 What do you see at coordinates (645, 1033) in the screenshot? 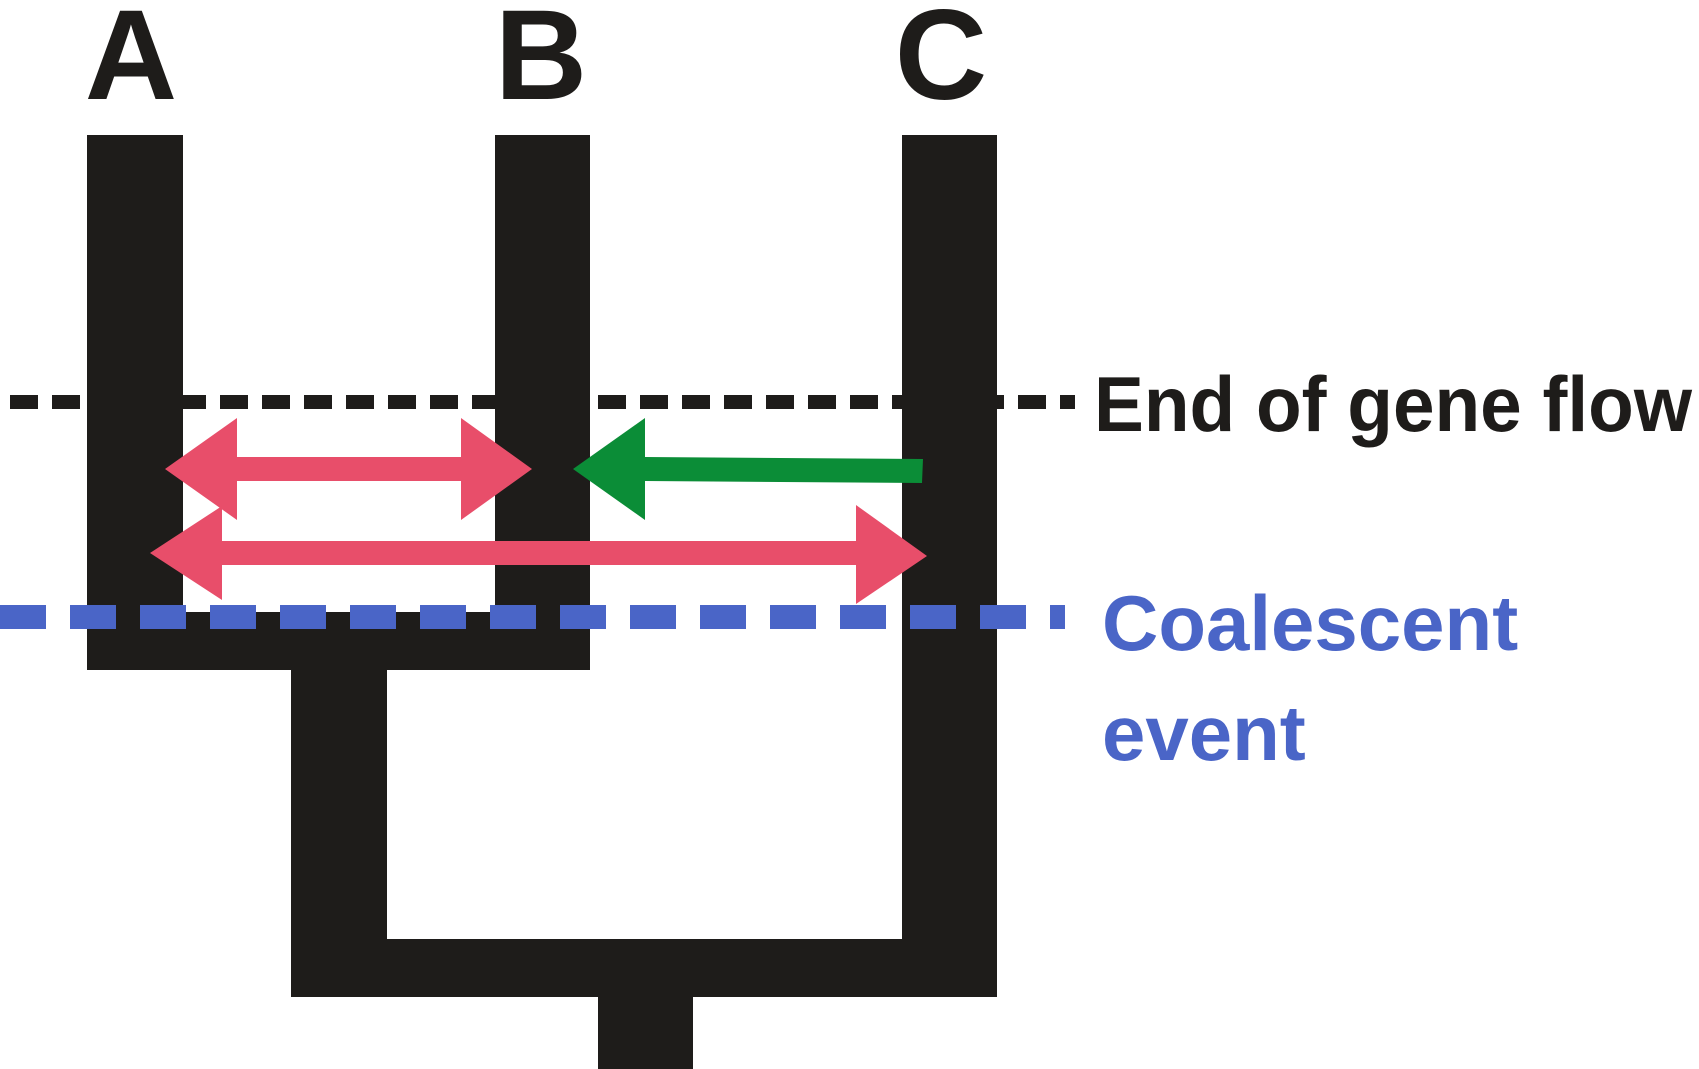
I see `branch-root-stem` at bounding box center [645, 1033].